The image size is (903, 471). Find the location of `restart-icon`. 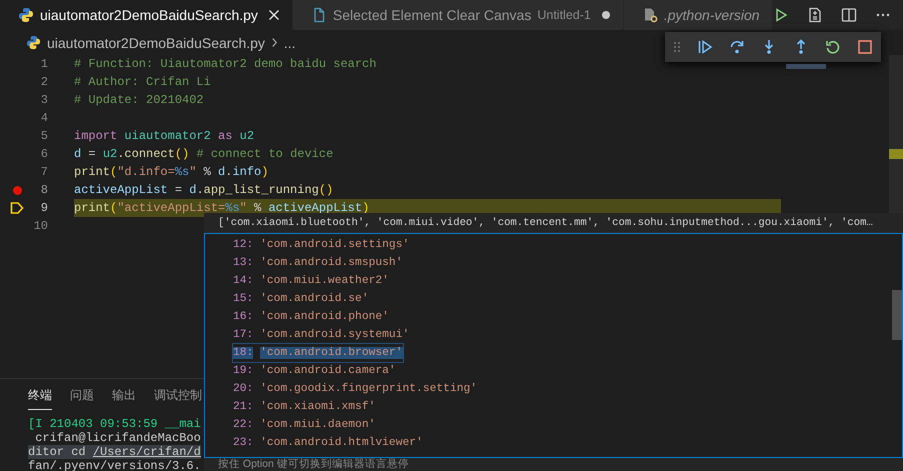

restart-icon is located at coordinates (833, 47).